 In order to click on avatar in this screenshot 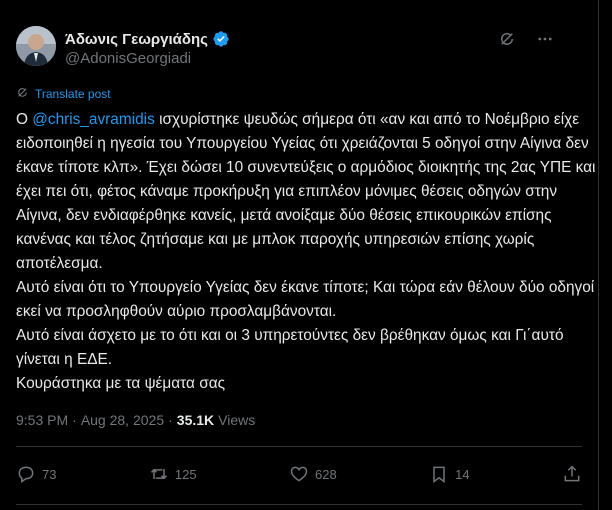, I will do `click(36, 46)`.